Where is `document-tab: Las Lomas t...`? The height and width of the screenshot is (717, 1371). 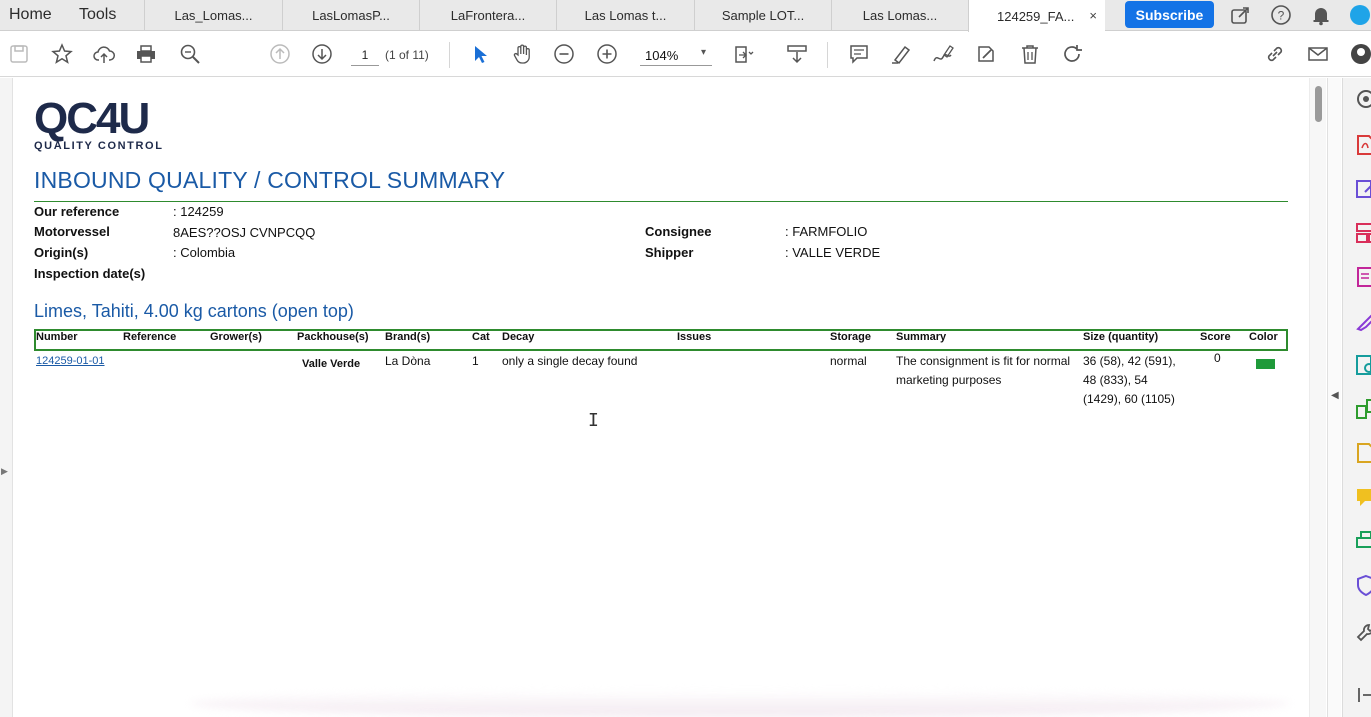 document-tab: Las Lomas t... is located at coordinates (625, 15).